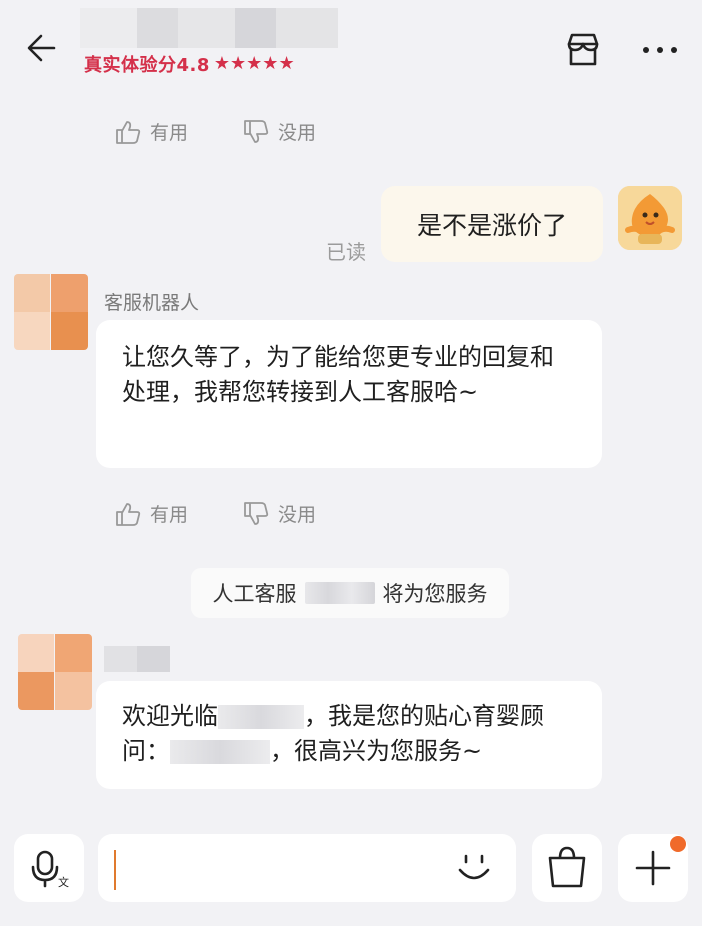 Image resolution: width=702 pixels, height=926 pixels. I want to click on message-input, so click(307, 868).